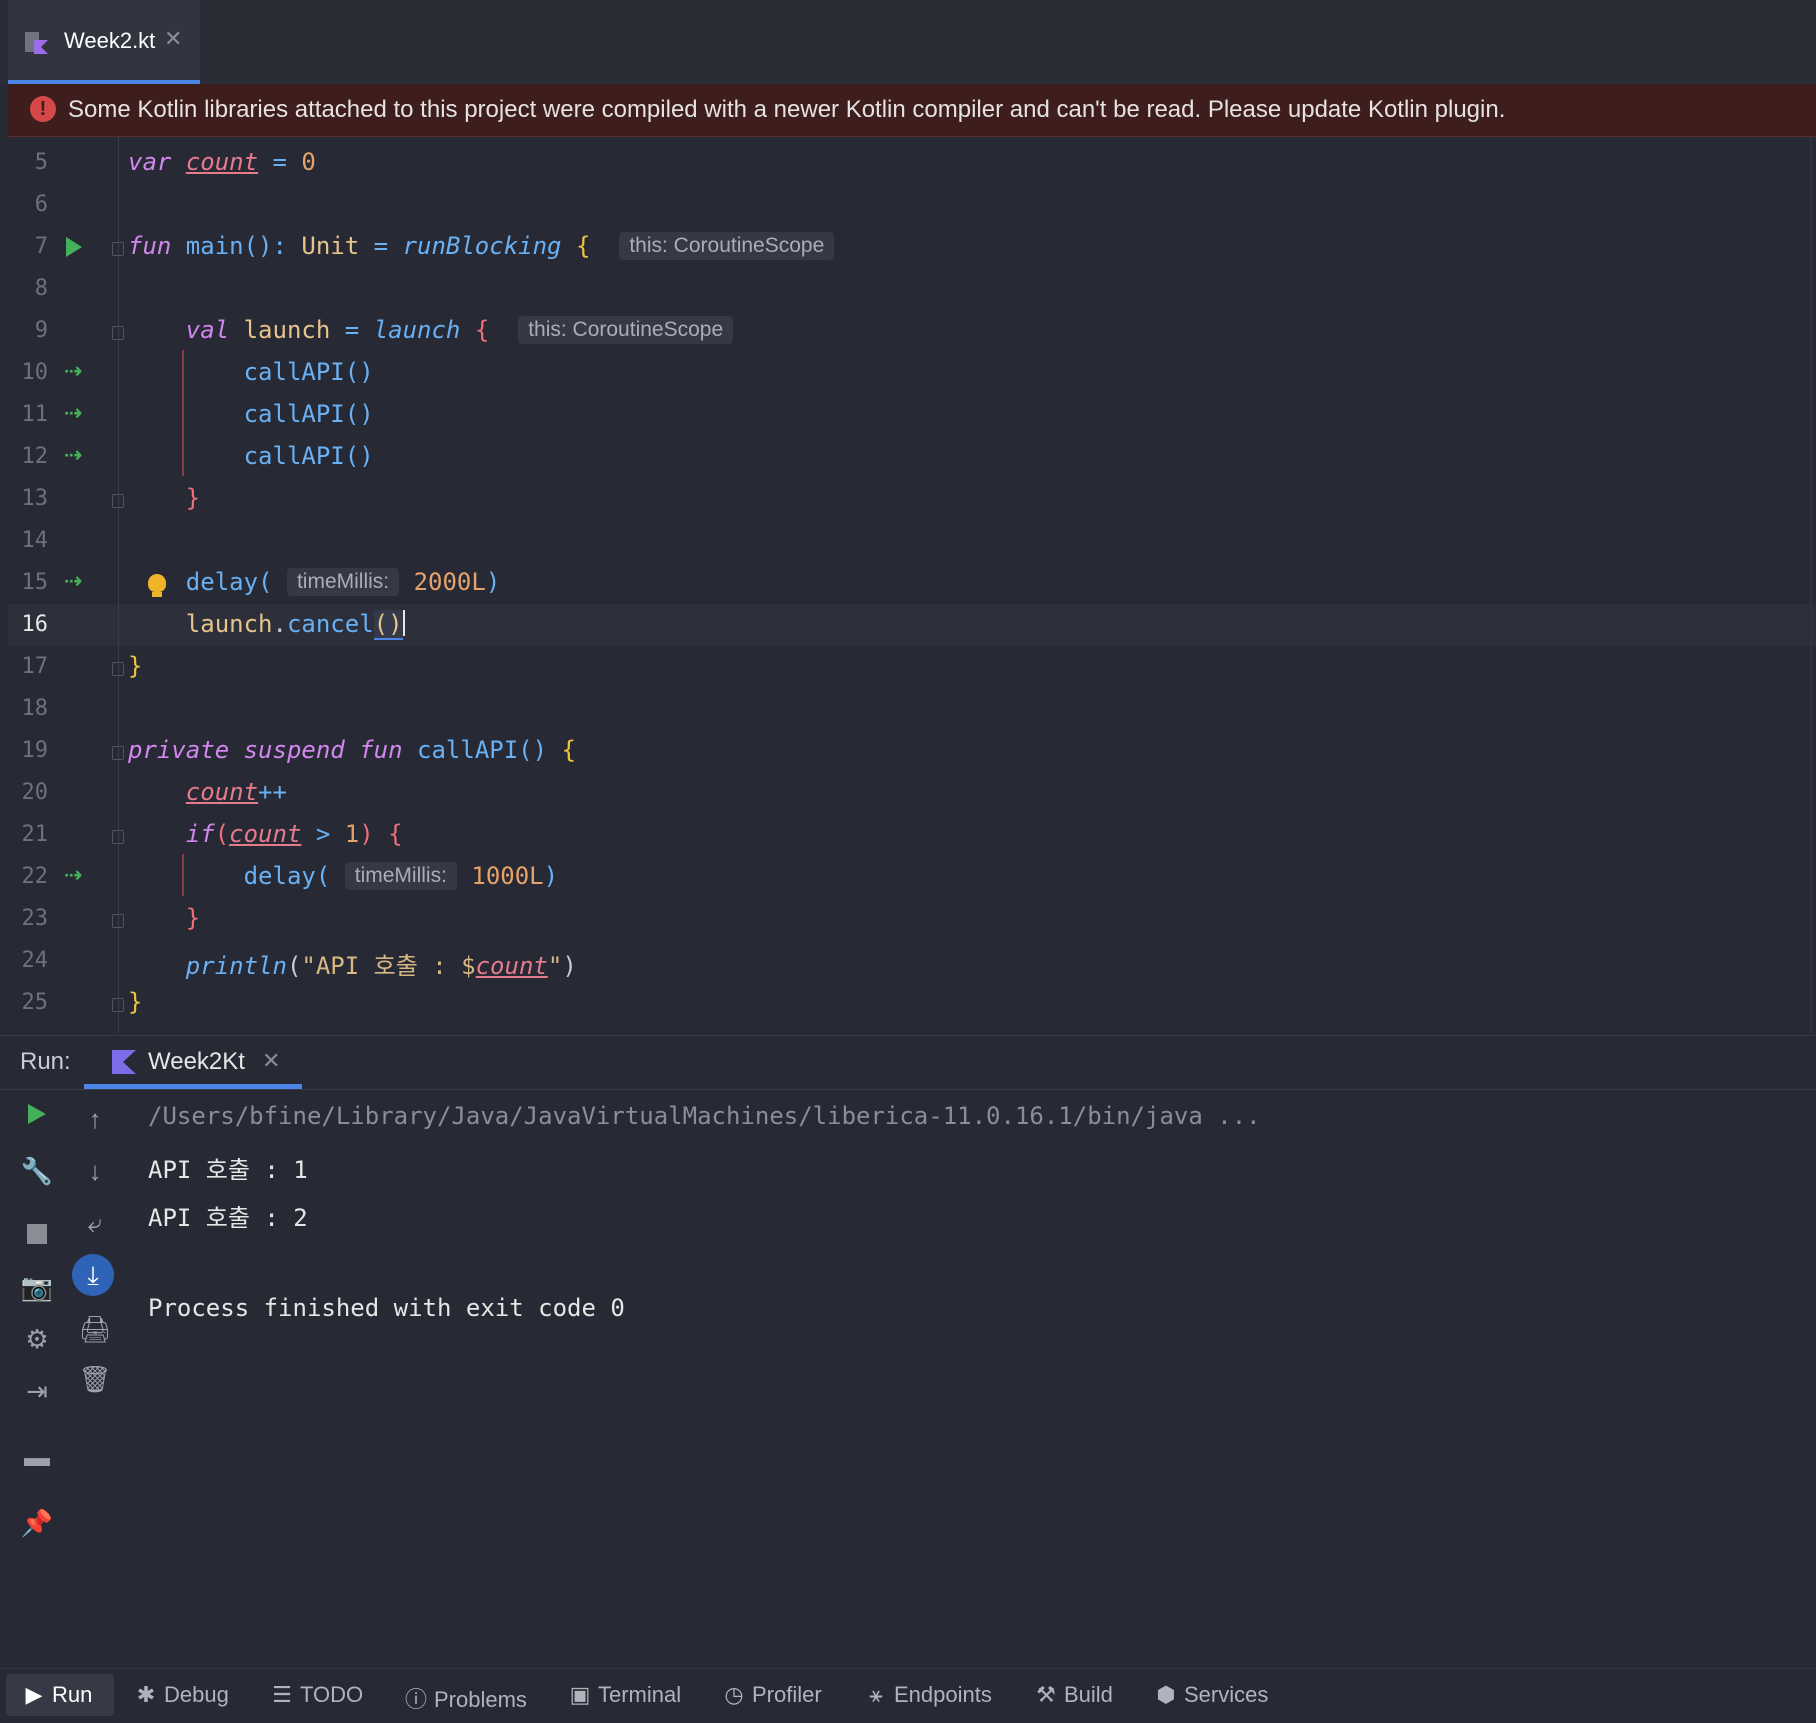  Describe the element at coordinates (37, 1117) in the screenshot. I see `rerun-icon` at that location.